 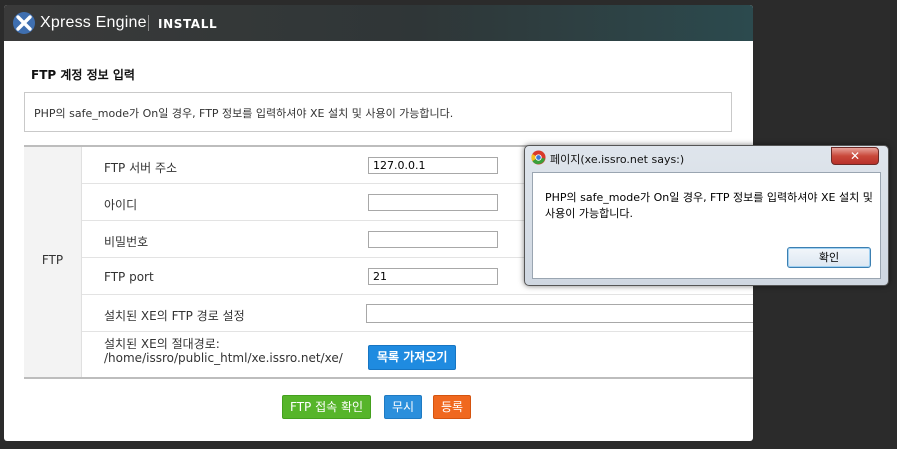 I want to click on ftp-group-label: FTP, so click(x=52, y=260).